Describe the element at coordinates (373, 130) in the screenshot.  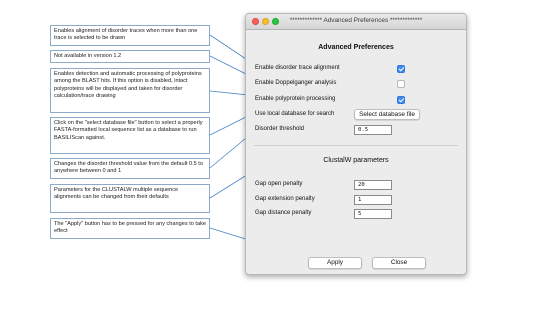
I see `disorder-threshold-input: 0.5` at that location.